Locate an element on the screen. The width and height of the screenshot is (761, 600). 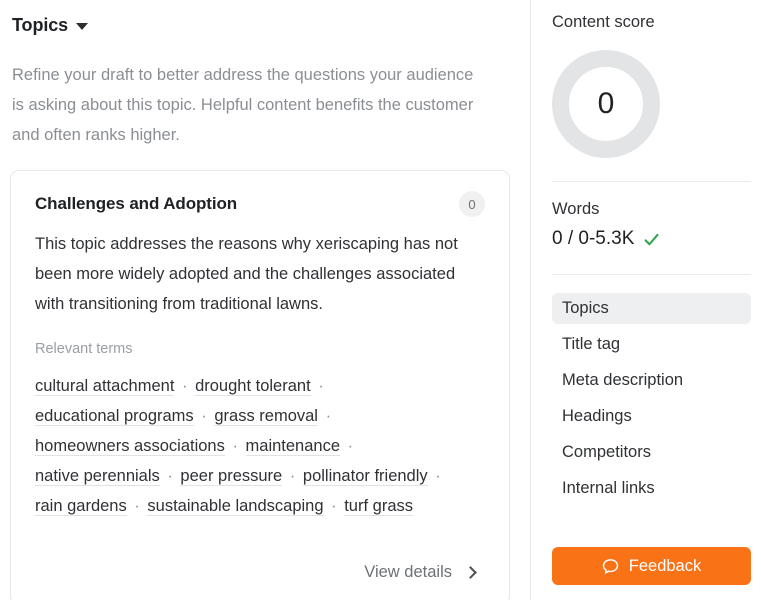
topics-dropdown-header: Topics is located at coordinates (49, 25).